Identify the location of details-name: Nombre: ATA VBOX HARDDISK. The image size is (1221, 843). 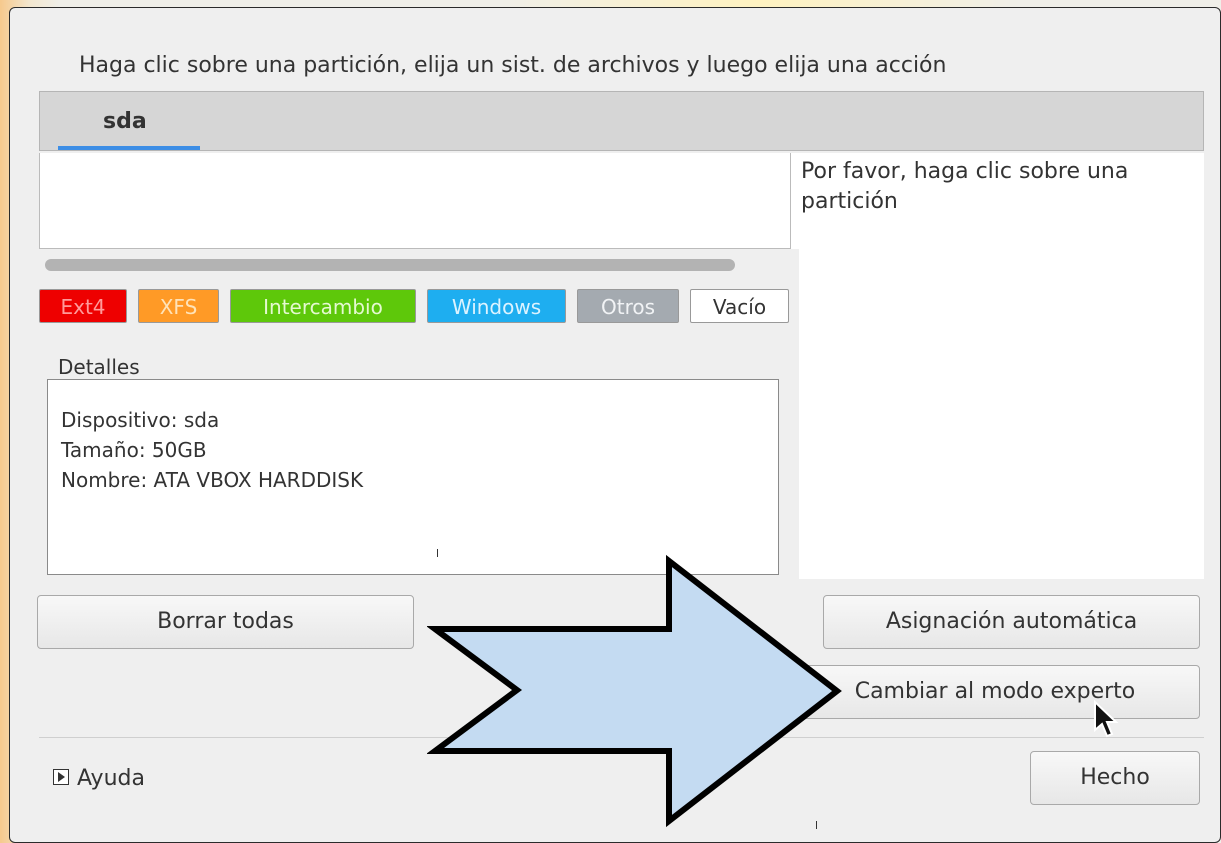
(212, 480).